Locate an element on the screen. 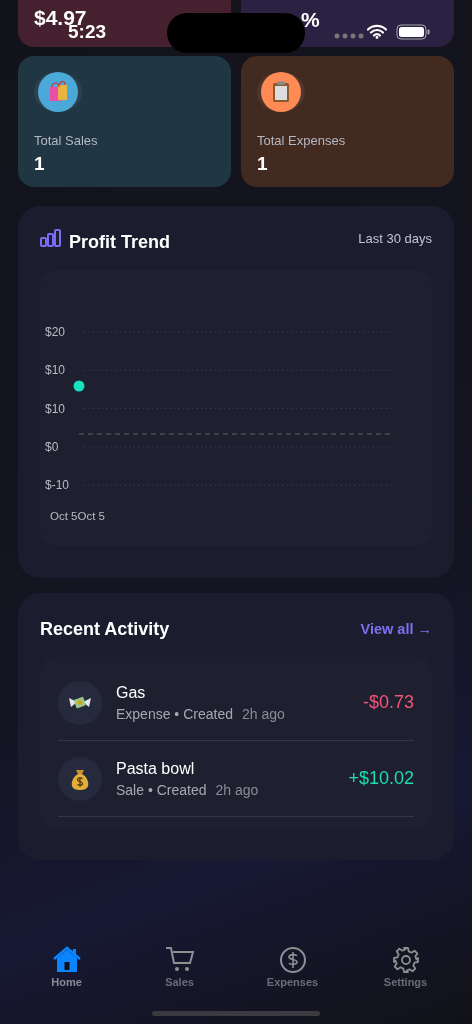  bar-chart-icon is located at coordinates (50, 238).